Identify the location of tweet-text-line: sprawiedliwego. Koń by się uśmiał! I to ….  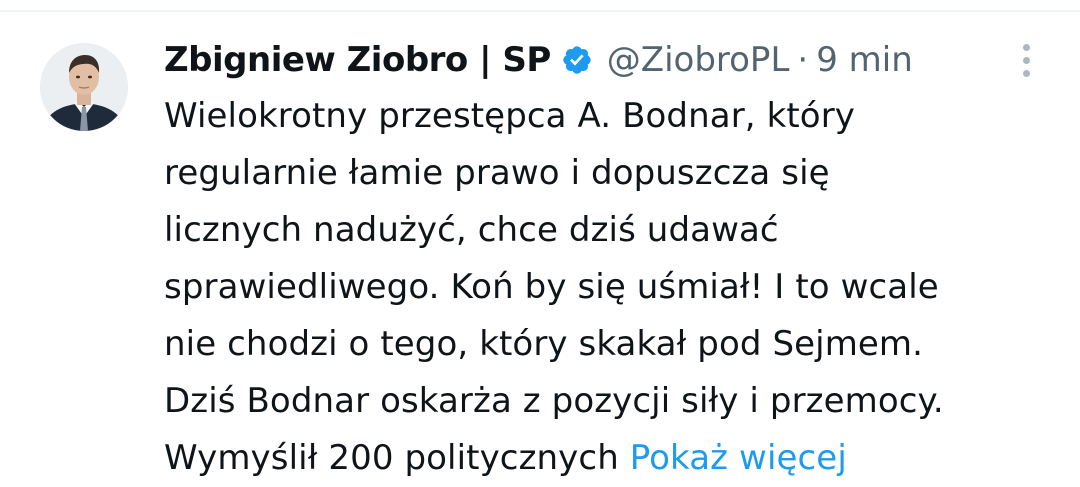
(551, 287).